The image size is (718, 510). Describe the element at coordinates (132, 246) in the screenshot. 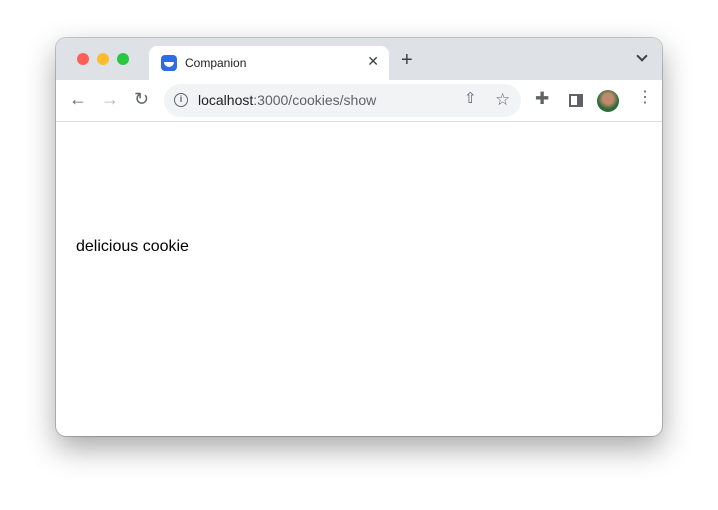

I see `page-text: delicious cookie` at that location.